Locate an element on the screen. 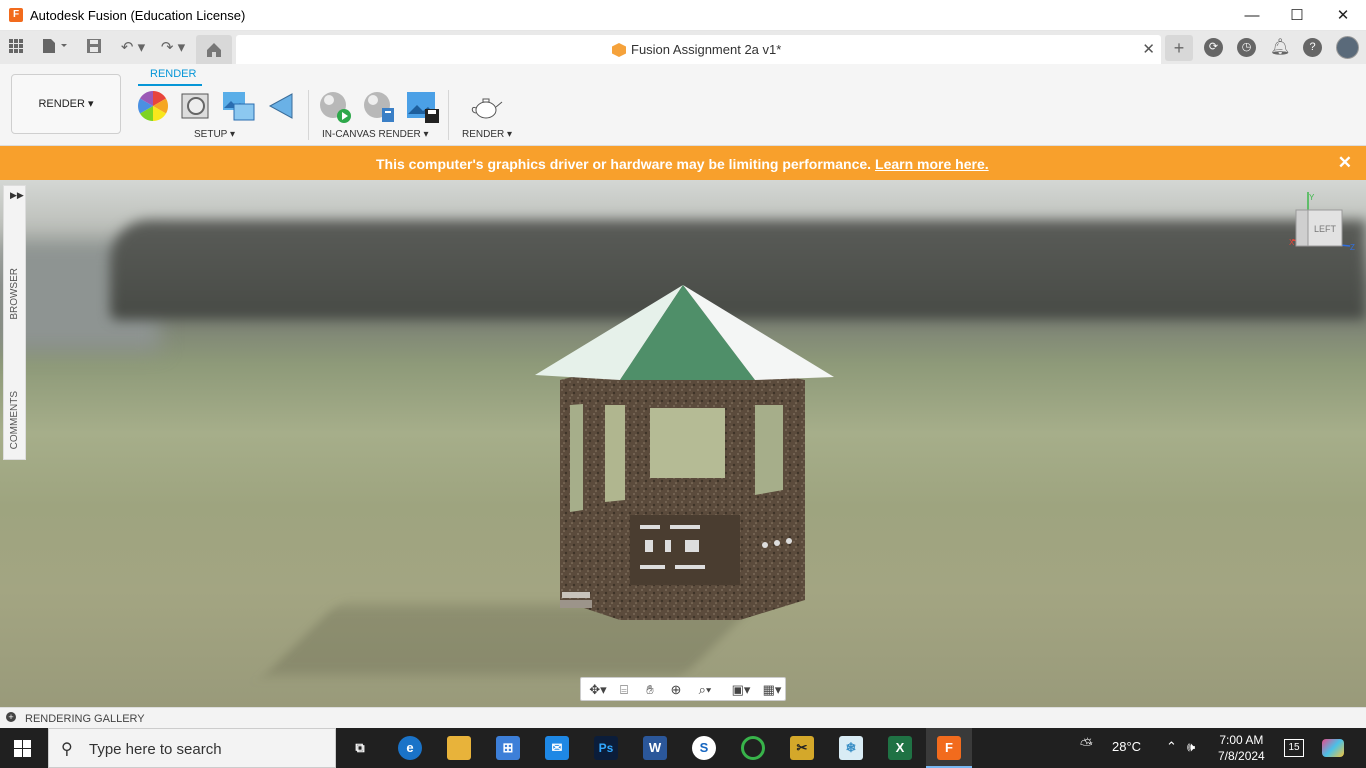 The image size is (1366, 768). minimize-button: — is located at coordinates (1252, 15).